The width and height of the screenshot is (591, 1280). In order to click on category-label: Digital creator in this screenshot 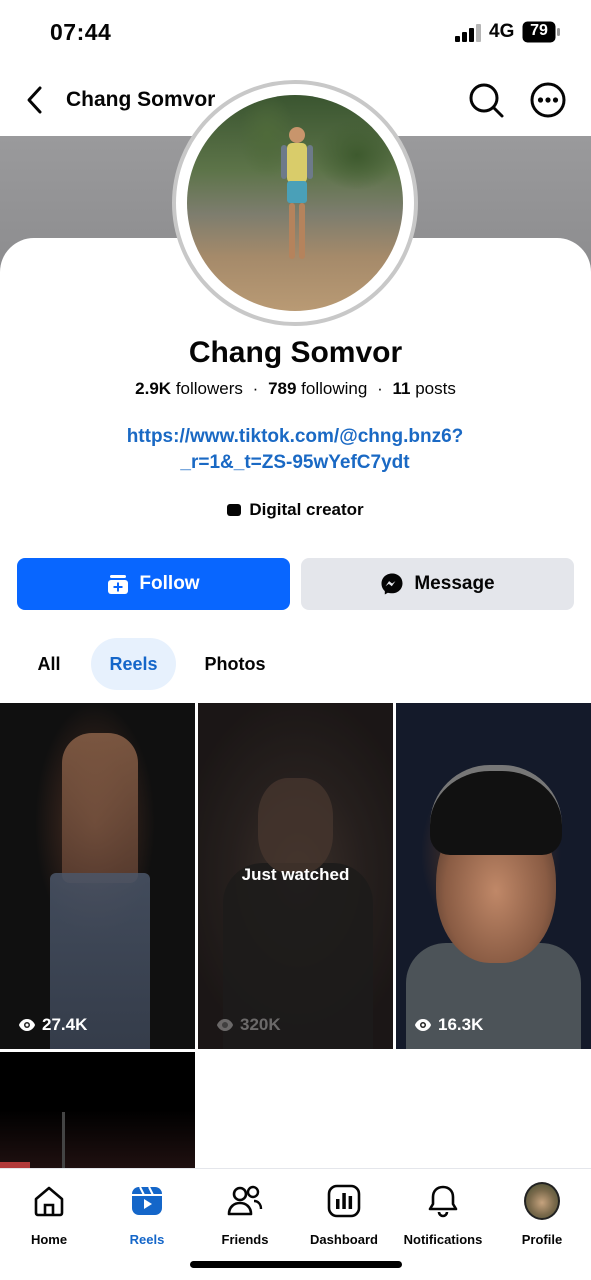, I will do `click(306, 509)`.